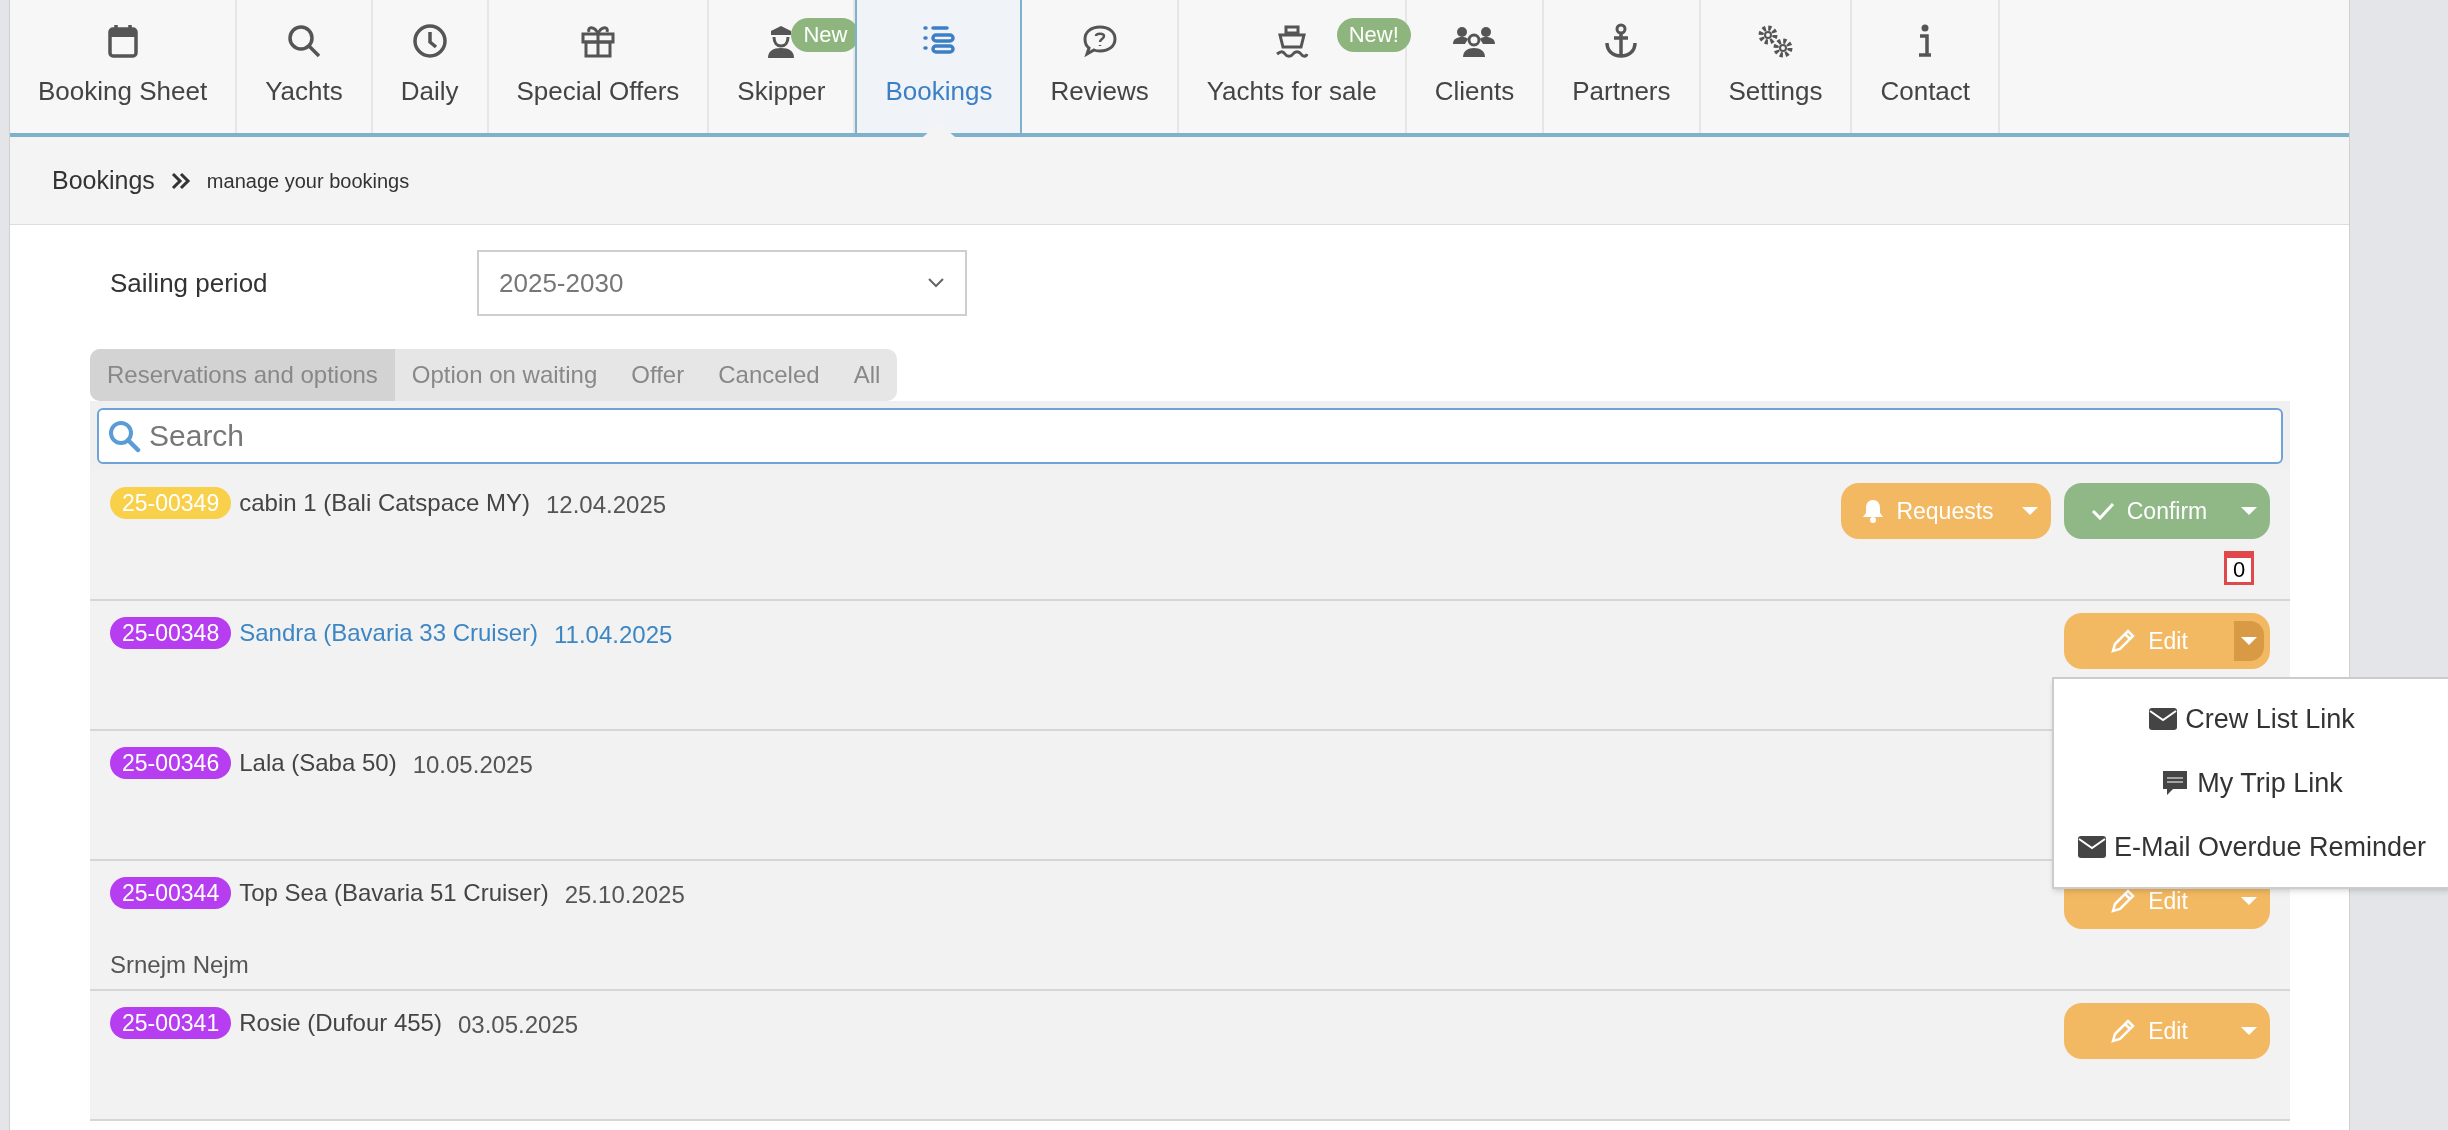 This screenshot has width=2448, height=1130. Describe the element at coordinates (189, 283) in the screenshot. I see `field-label: Sailing period` at that location.